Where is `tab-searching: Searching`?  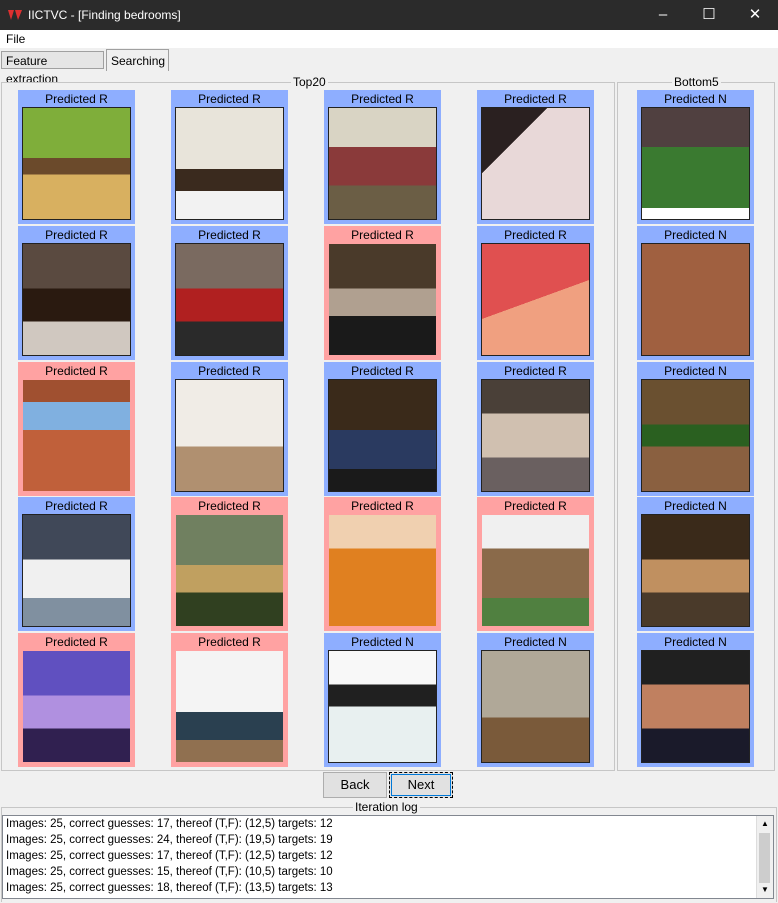
tab-searching: Searching is located at coordinates (137, 60).